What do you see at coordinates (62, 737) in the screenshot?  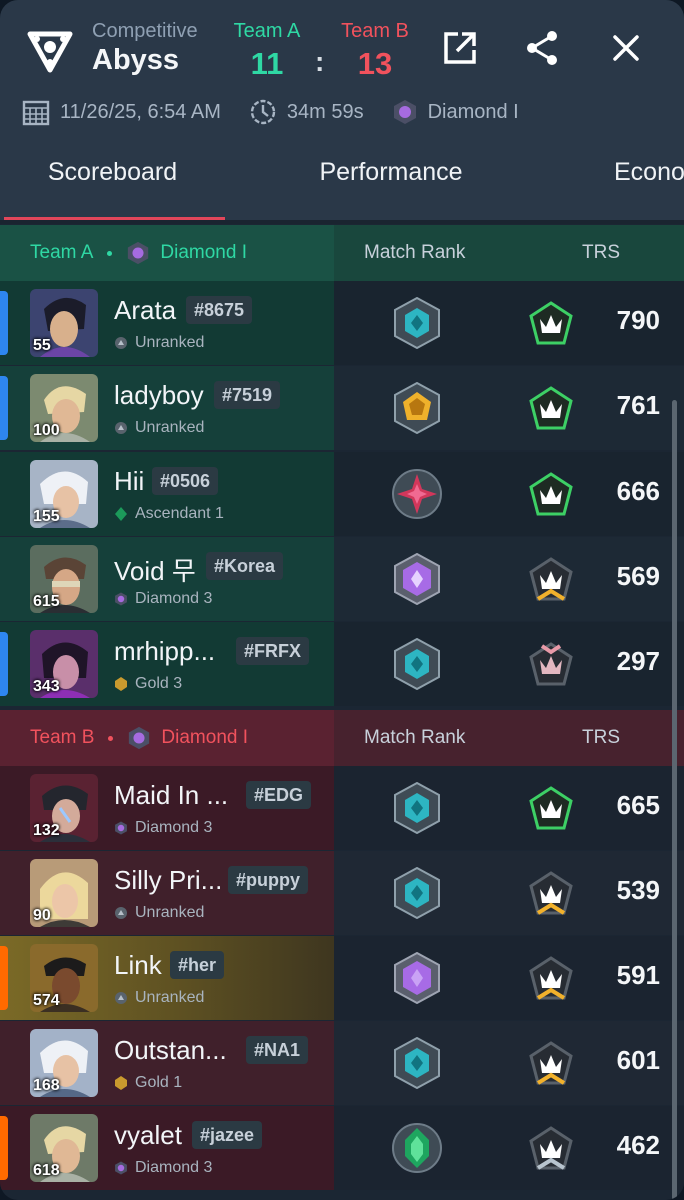 I see `team-b-header-name: Team B` at bounding box center [62, 737].